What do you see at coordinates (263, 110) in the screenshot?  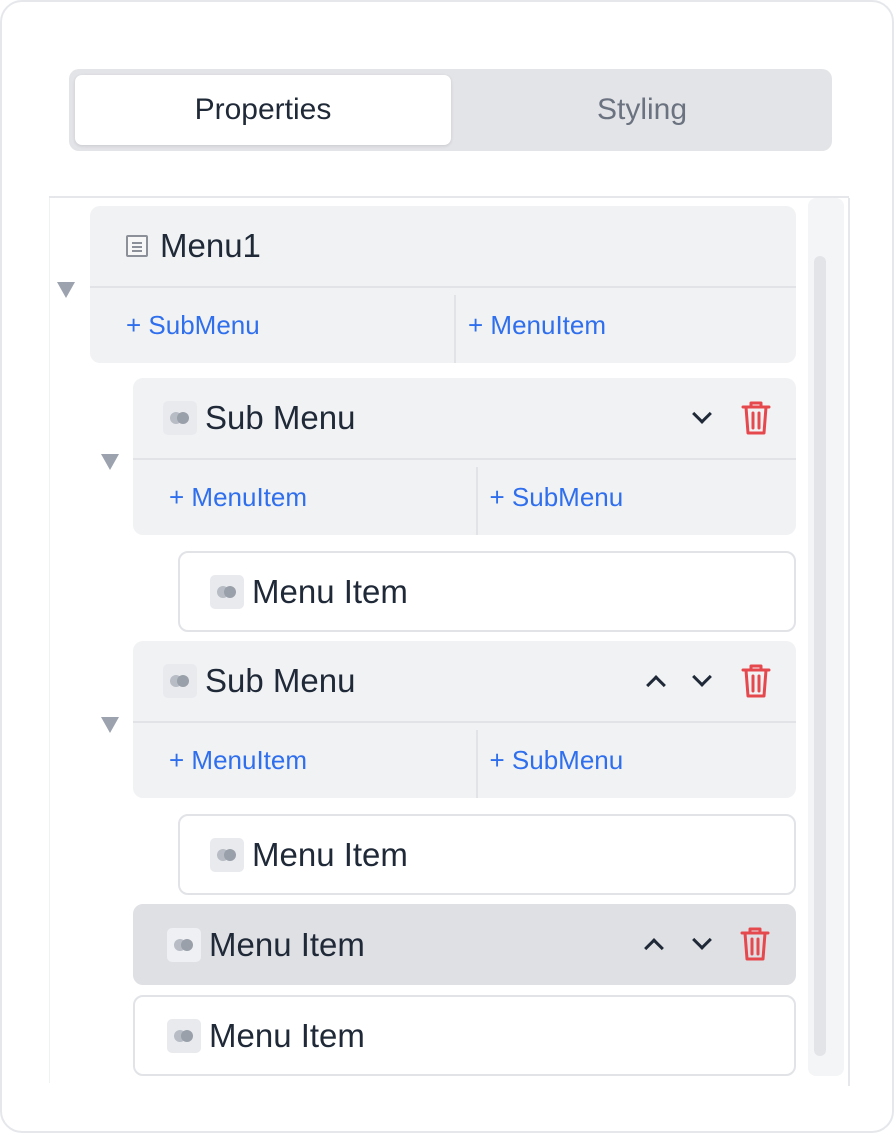 I see `tab-properties: Properties` at bounding box center [263, 110].